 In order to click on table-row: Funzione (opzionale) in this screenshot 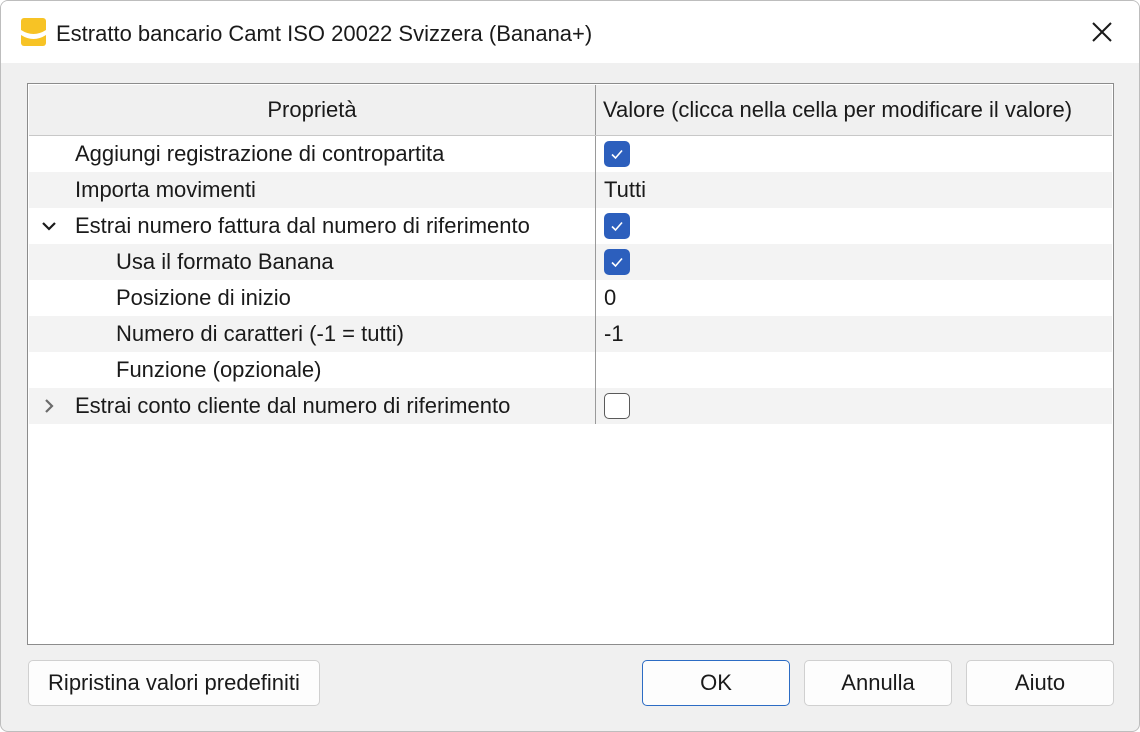, I will do `click(570, 370)`.